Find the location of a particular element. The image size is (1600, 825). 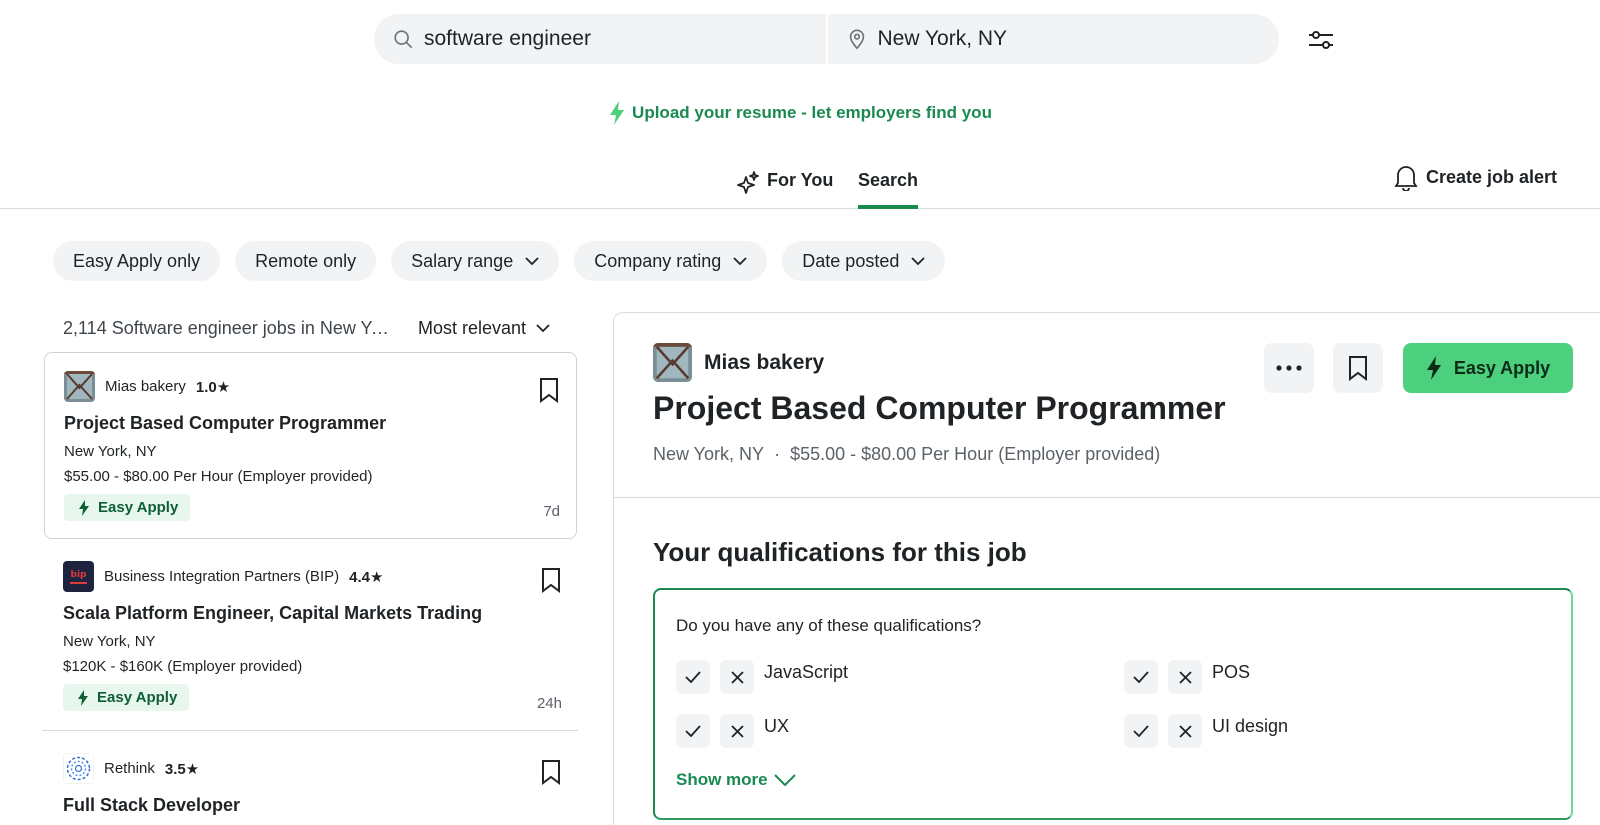

job-age: 24h is located at coordinates (549, 703).